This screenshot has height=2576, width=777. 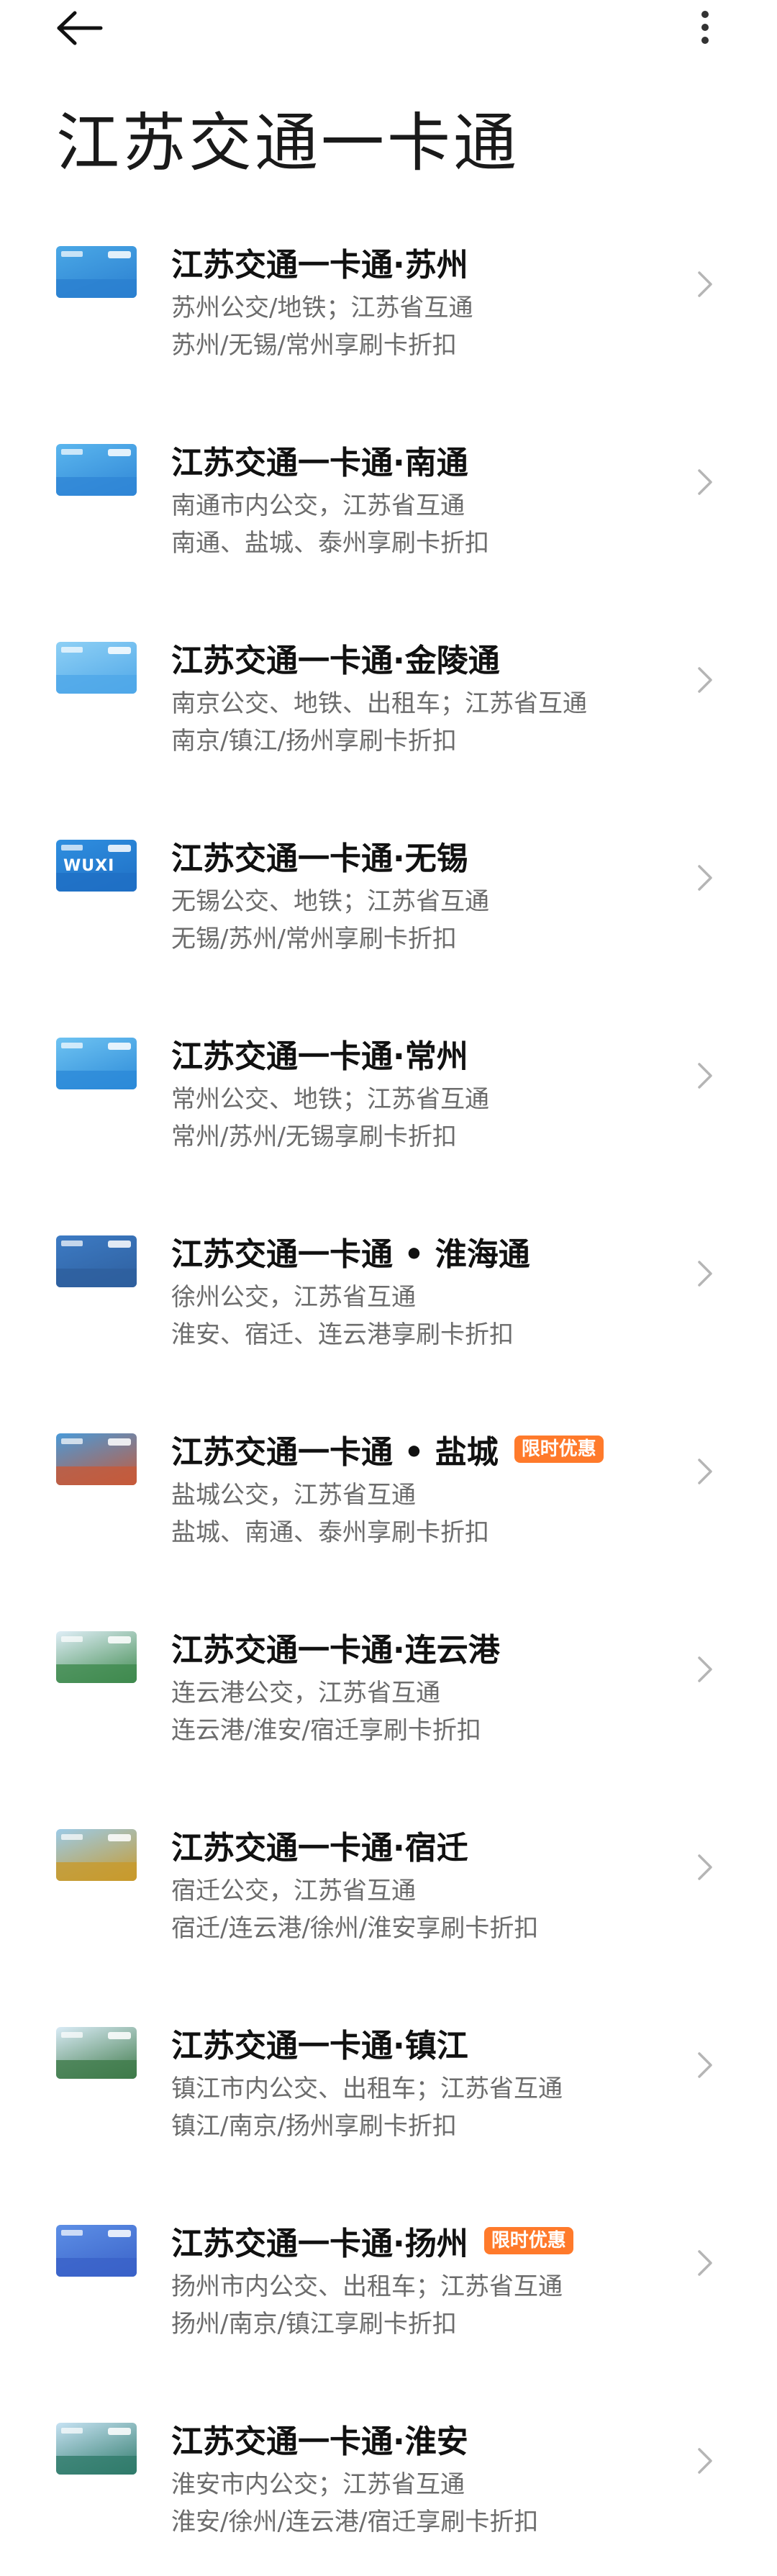 I want to click on card-title: 江苏交通一卡通·无锡, so click(x=319, y=858).